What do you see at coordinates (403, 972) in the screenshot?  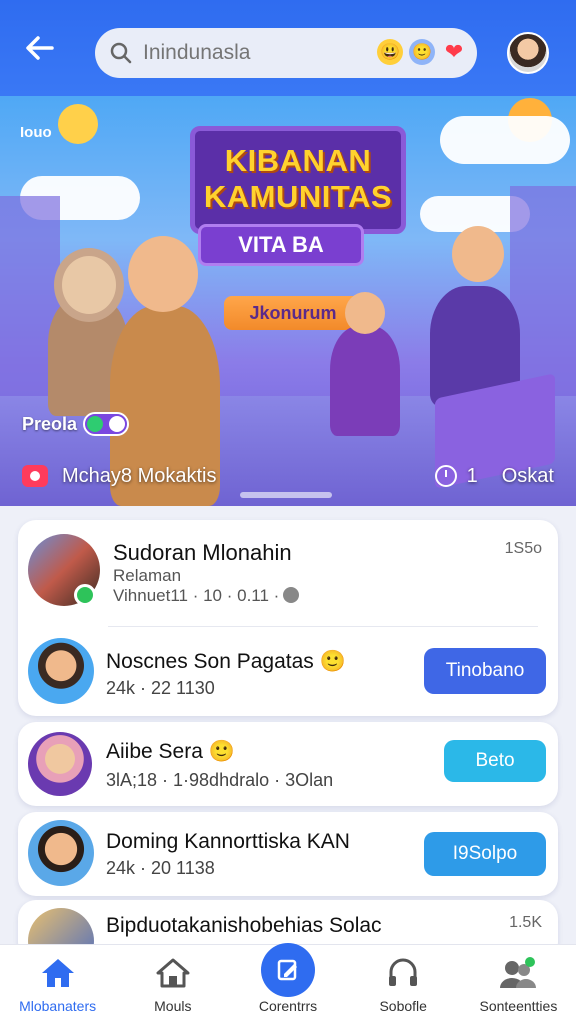 I see `headphones-icon` at bounding box center [403, 972].